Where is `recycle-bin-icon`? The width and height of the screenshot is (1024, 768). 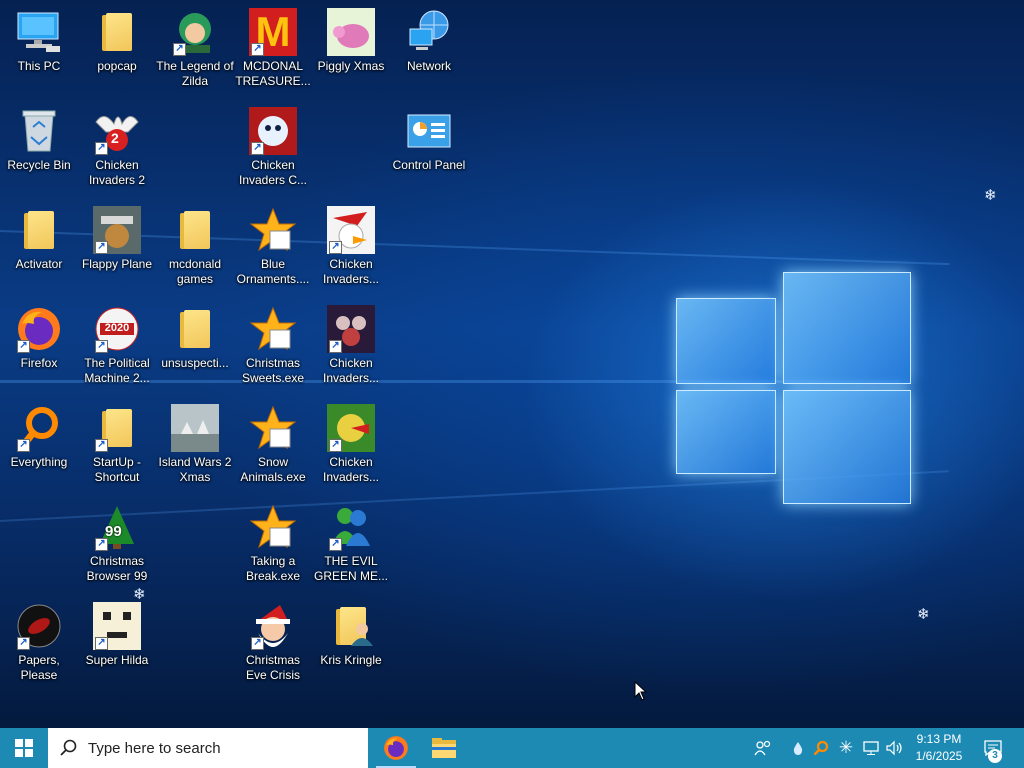 recycle-bin-icon is located at coordinates (39, 131).